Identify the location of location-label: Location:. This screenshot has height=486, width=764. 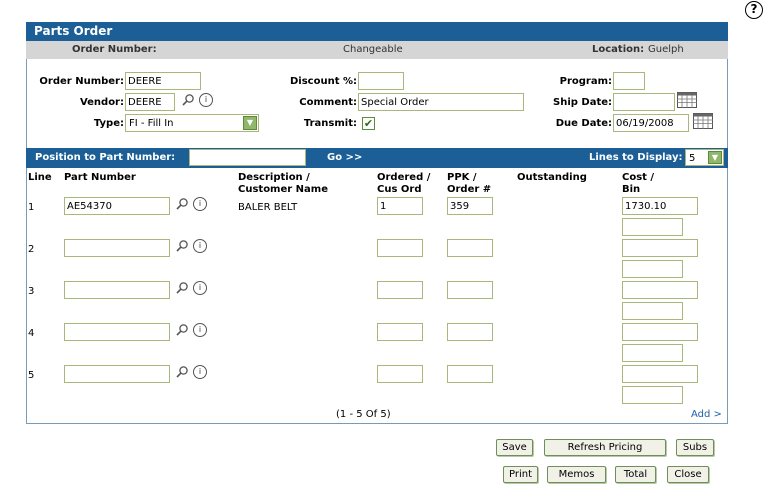
(618, 49).